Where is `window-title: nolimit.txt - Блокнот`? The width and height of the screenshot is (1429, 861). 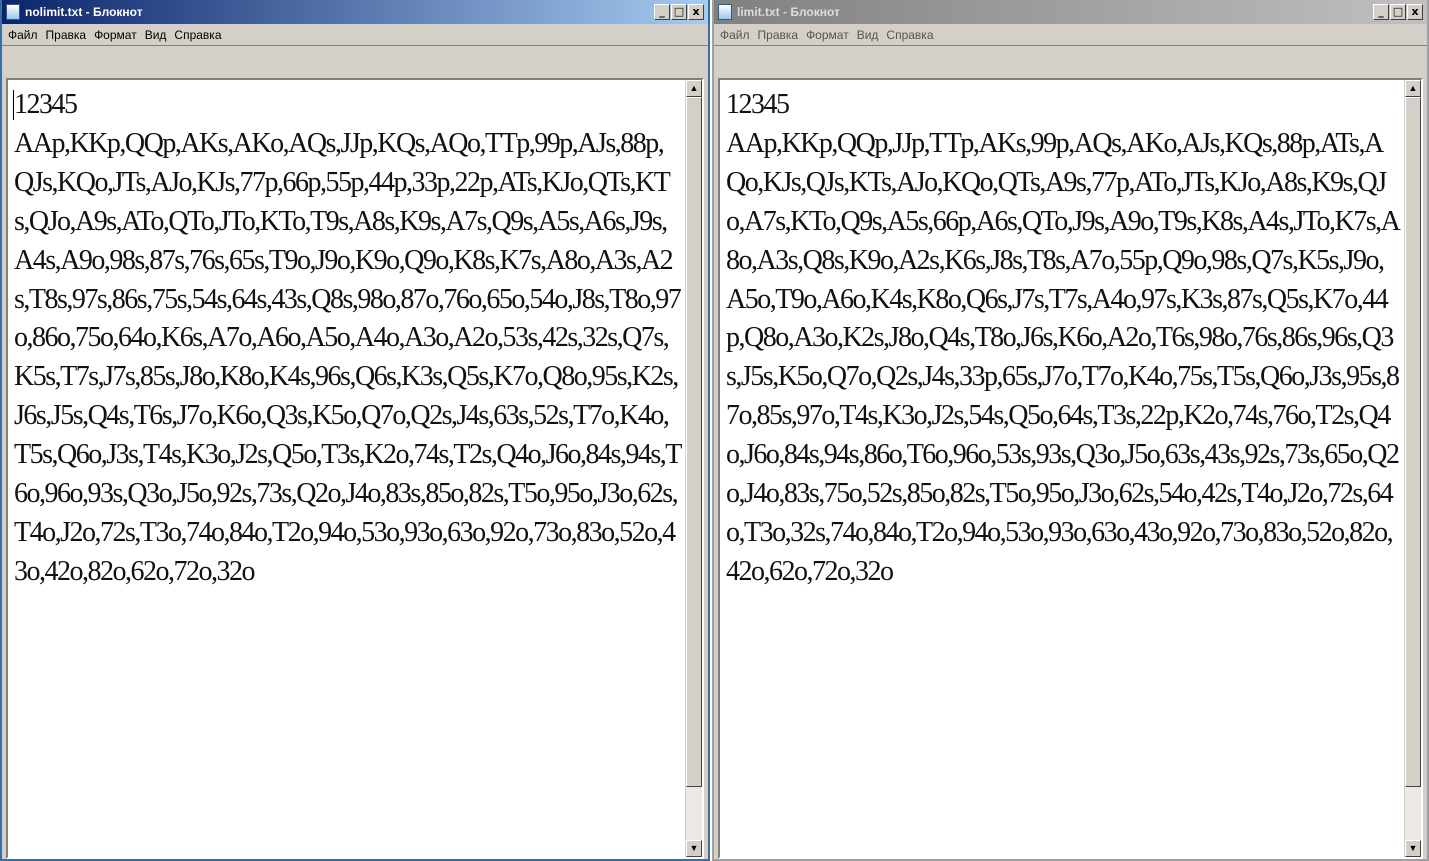 window-title: nolimit.txt - Блокнот is located at coordinates (84, 12).